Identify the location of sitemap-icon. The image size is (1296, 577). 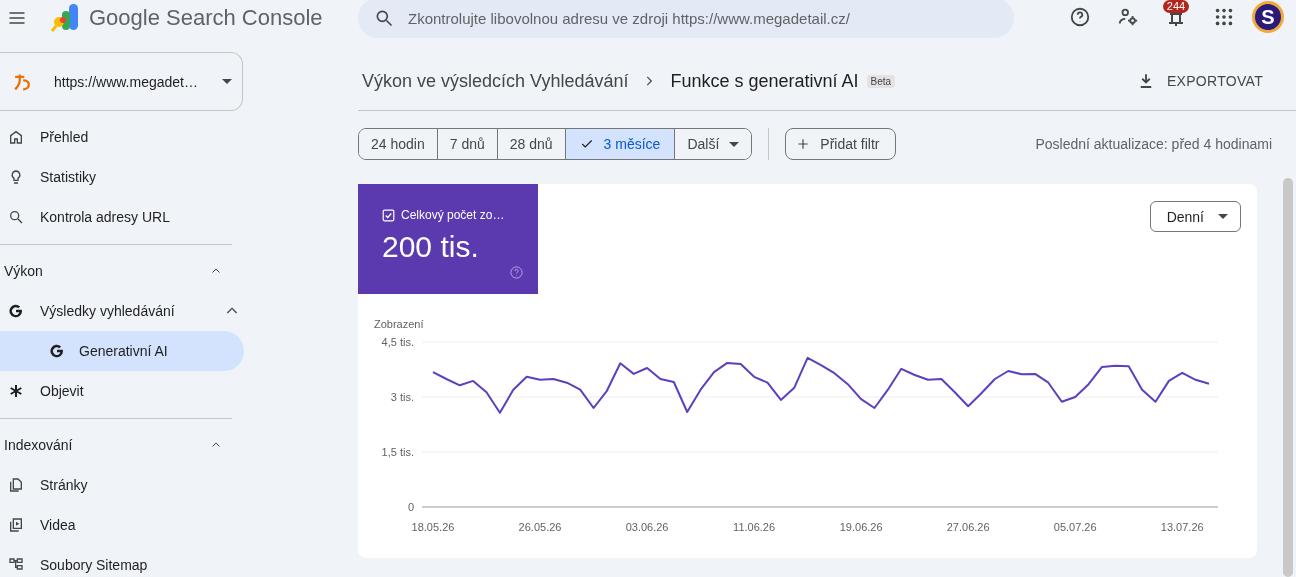
(16, 565).